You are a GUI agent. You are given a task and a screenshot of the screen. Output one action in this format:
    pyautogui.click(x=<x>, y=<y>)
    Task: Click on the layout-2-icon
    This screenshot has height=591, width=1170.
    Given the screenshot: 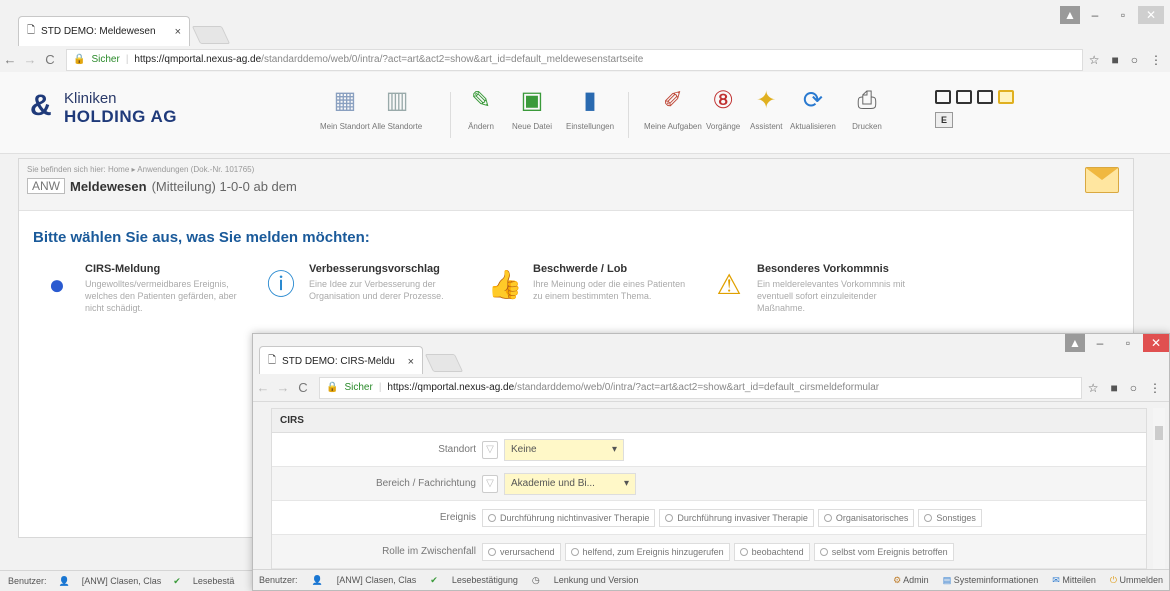 What is the action you would take?
    pyautogui.click(x=964, y=97)
    